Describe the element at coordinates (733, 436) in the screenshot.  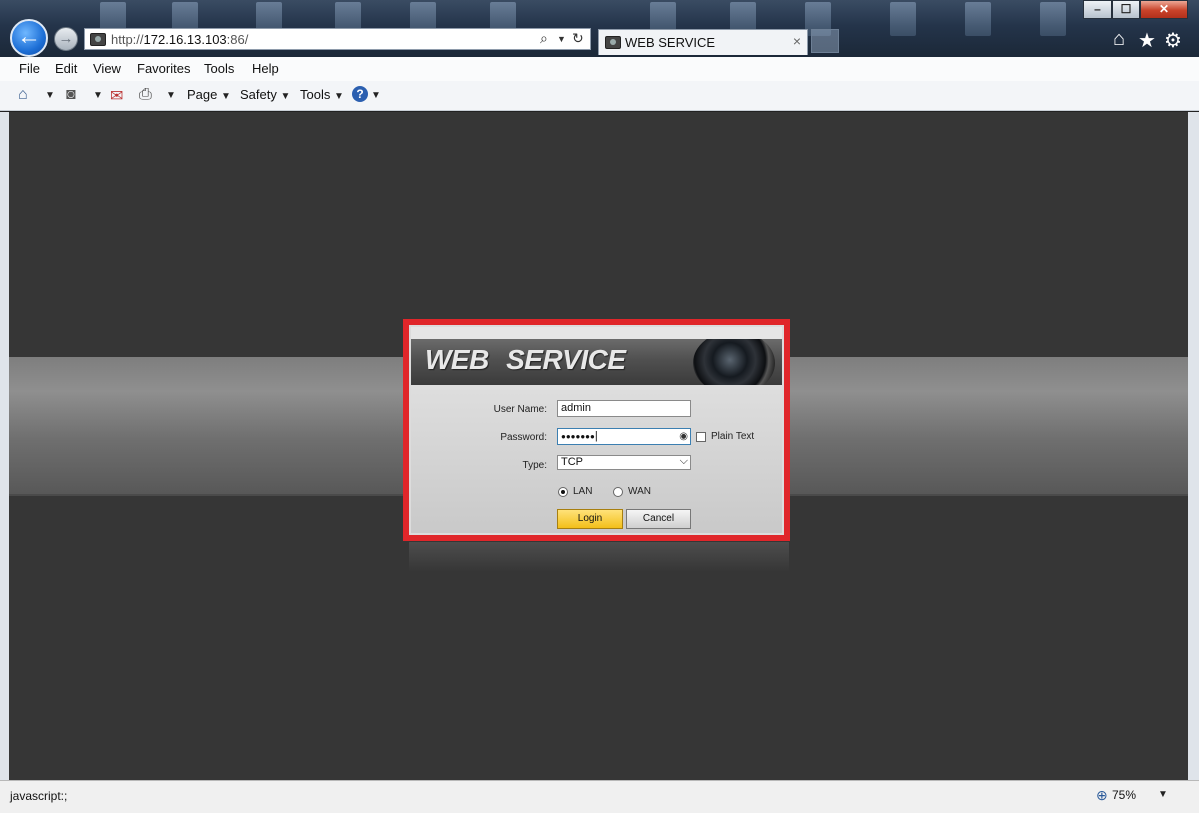
I see `plain-text-label: Plain Text` at that location.